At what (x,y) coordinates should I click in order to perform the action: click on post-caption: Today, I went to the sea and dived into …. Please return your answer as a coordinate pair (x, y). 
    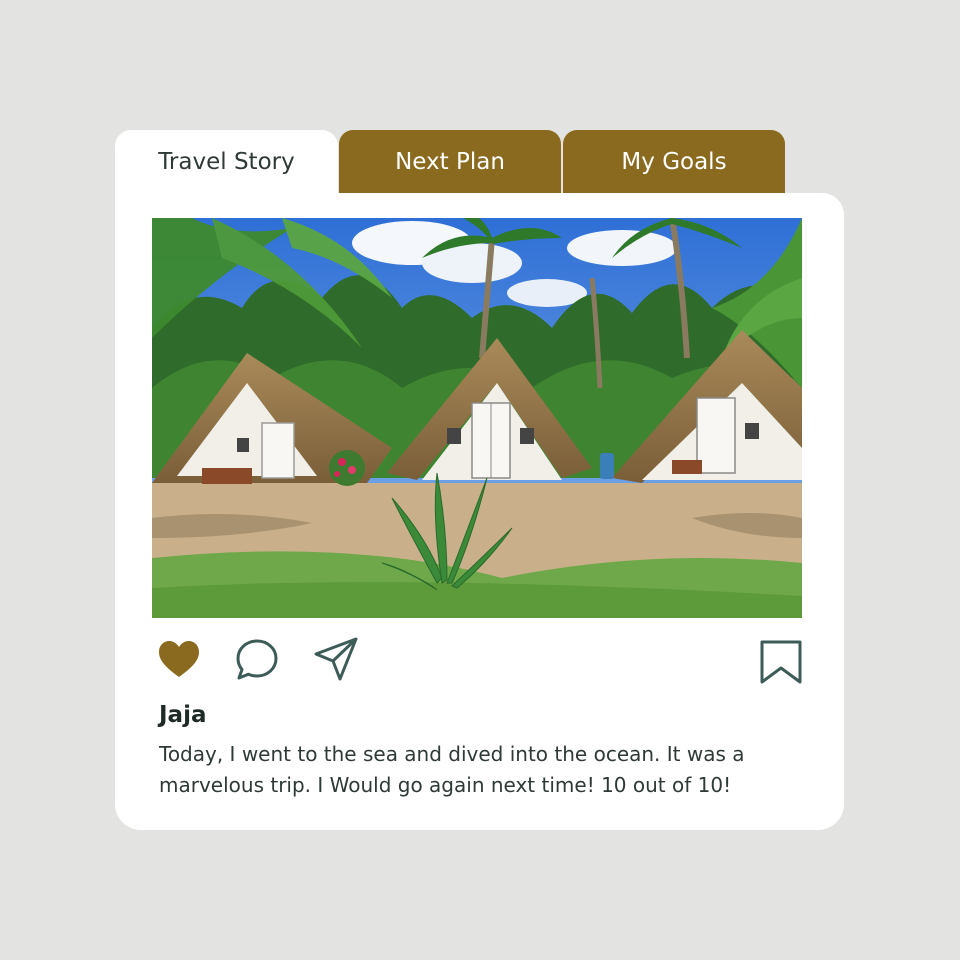
    Looking at the image, I should click on (452, 769).